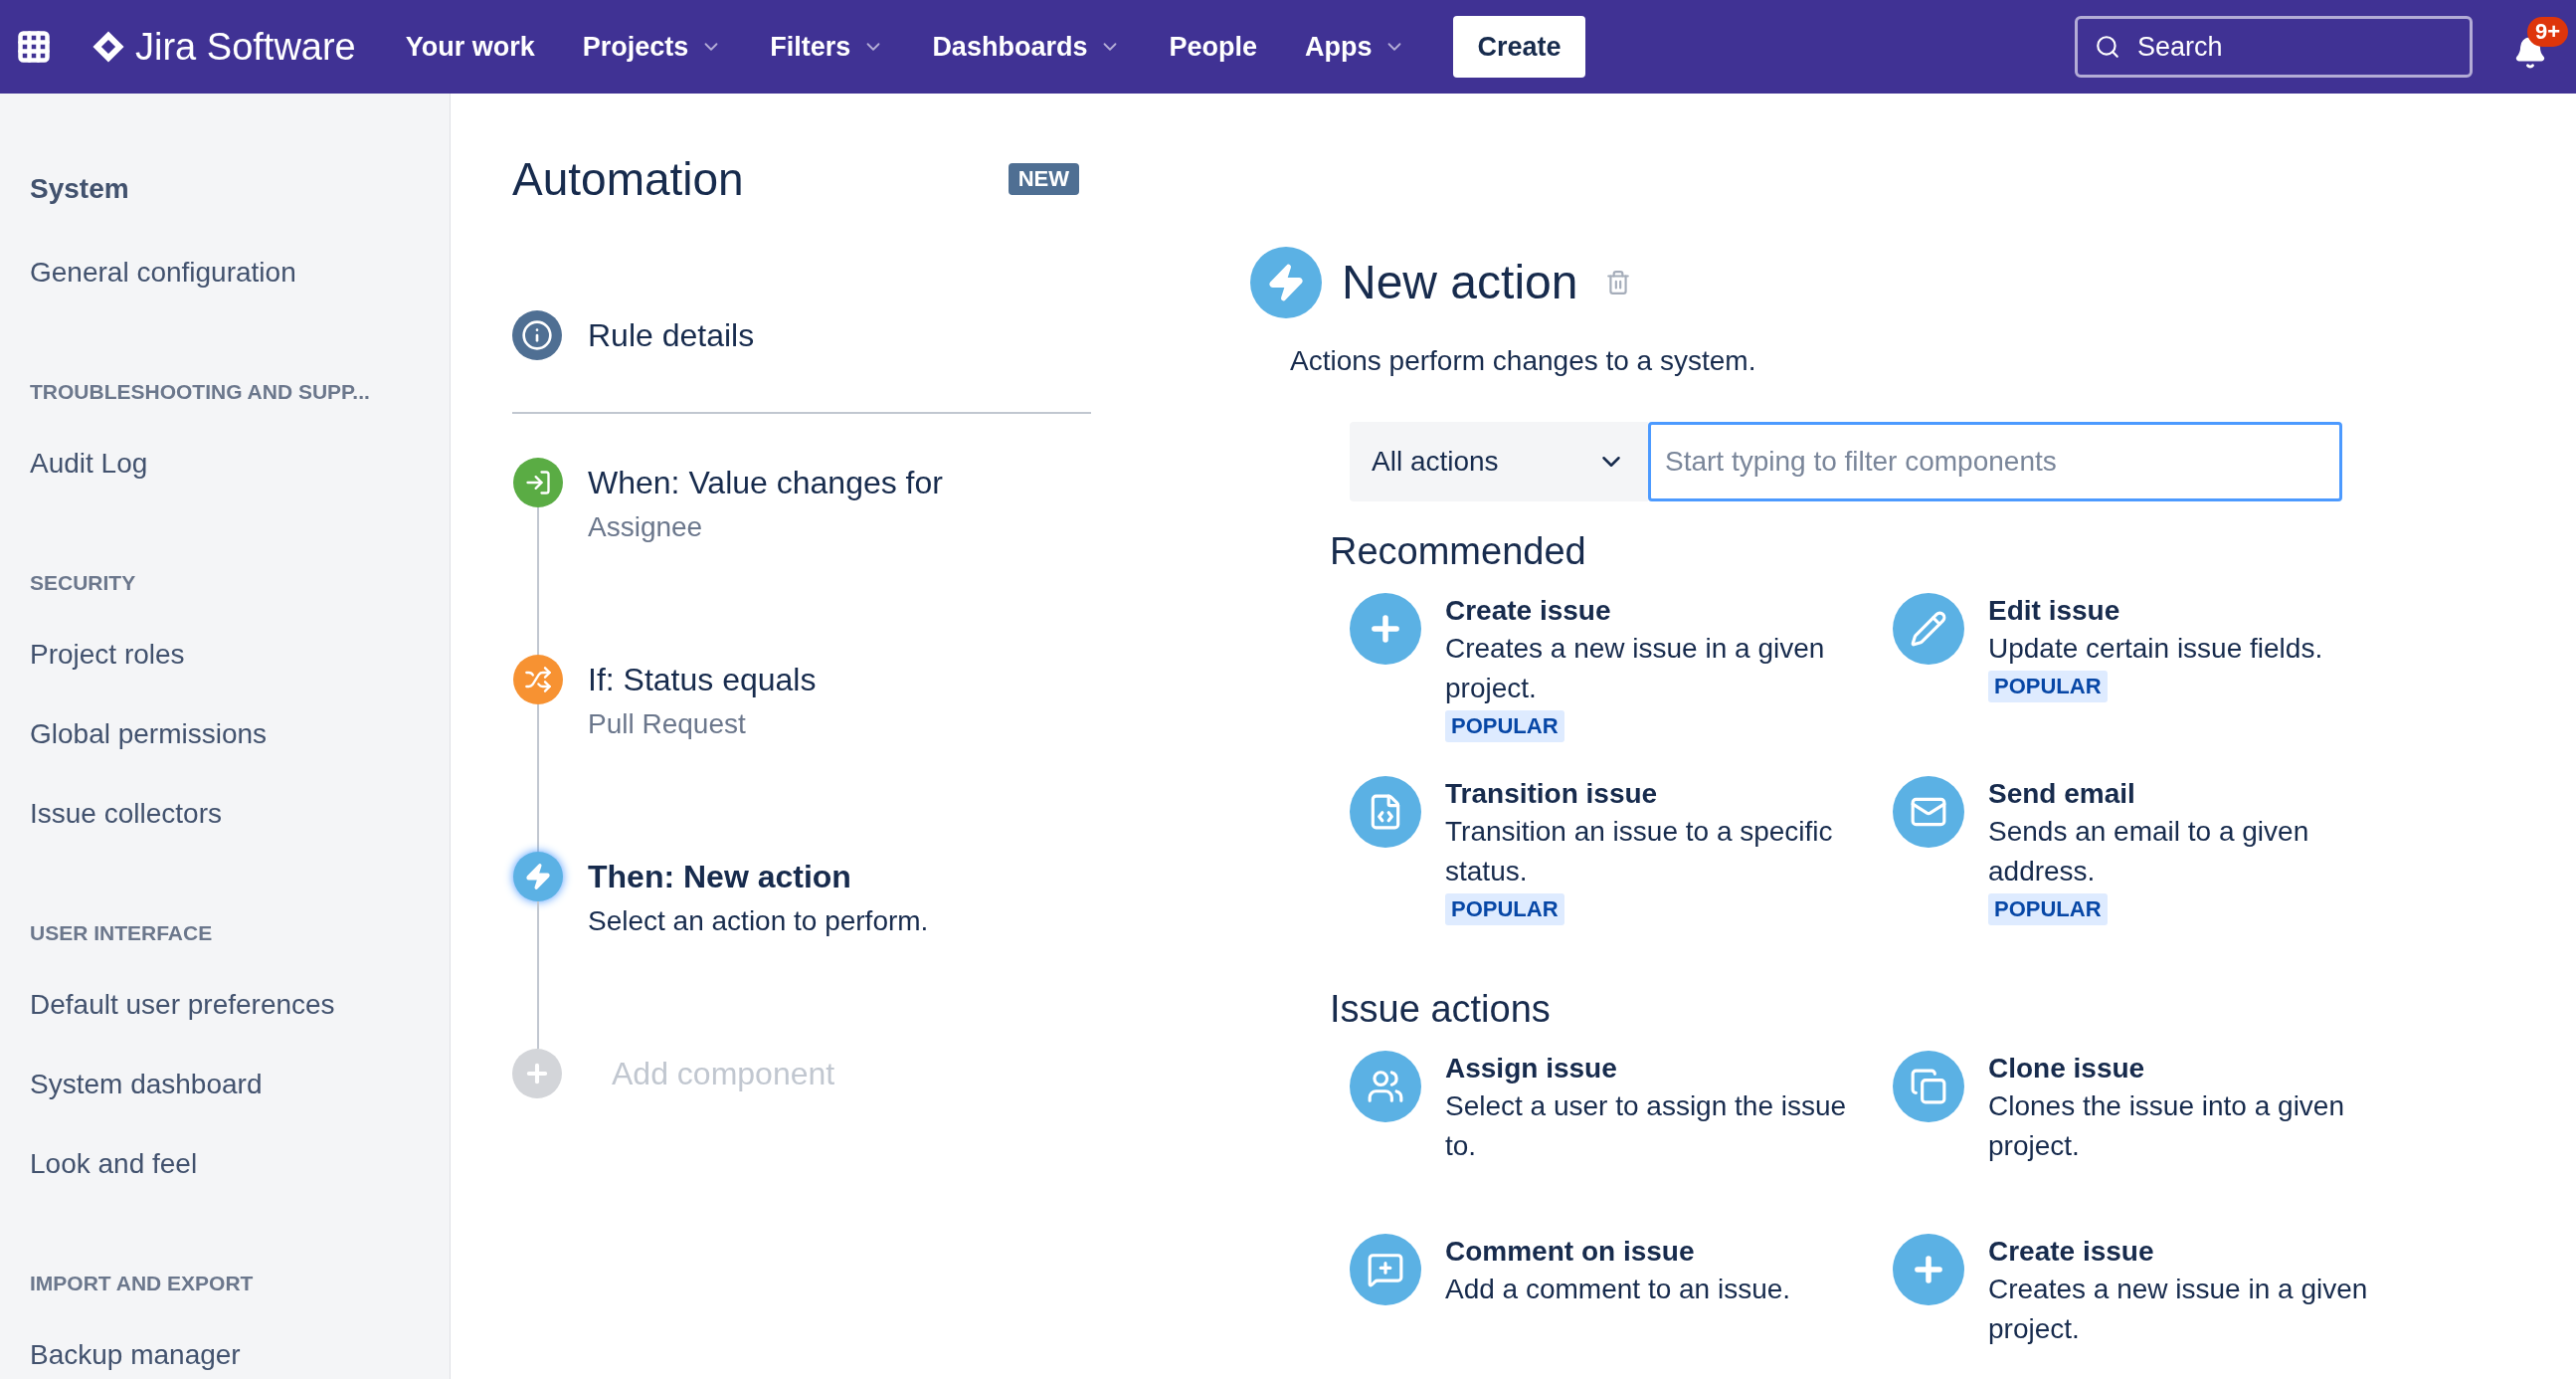  Describe the element at coordinates (240, 1355) in the screenshot. I see `sidebar-item: Backup manager` at that location.